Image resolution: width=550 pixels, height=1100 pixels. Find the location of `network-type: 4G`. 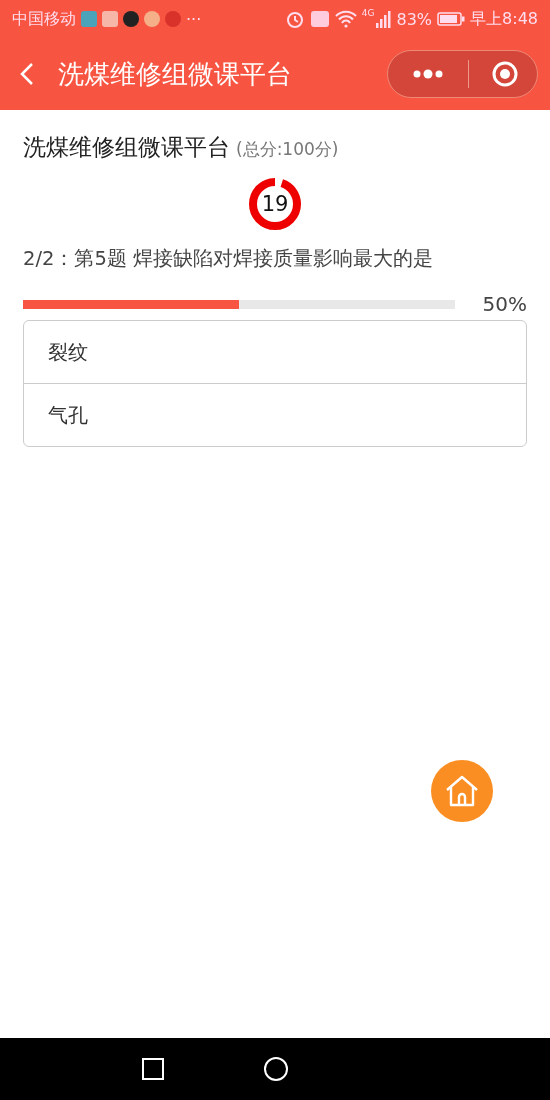

network-type: 4G is located at coordinates (368, 13).